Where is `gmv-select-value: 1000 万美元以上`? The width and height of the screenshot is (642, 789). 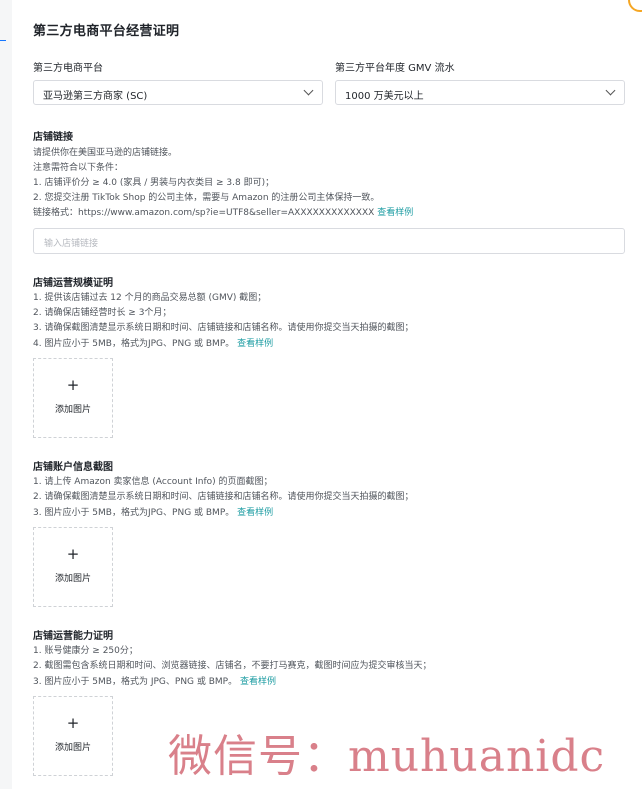 gmv-select-value: 1000 万美元以上 is located at coordinates (384, 96).